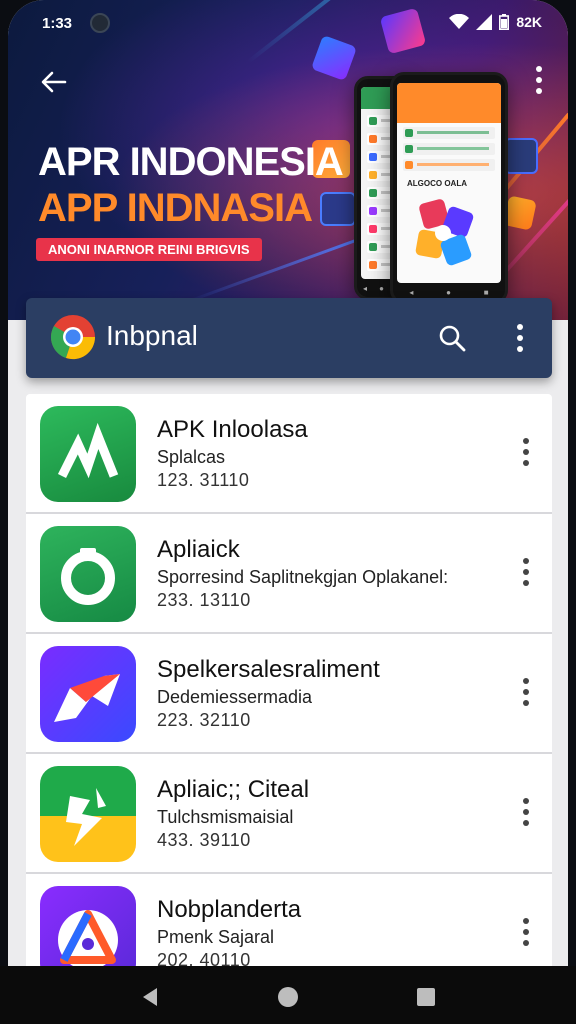  Describe the element at coordinates (191, 162) in the screenshot. I see `hero-title-line1: APR INDONESIA` at that location.